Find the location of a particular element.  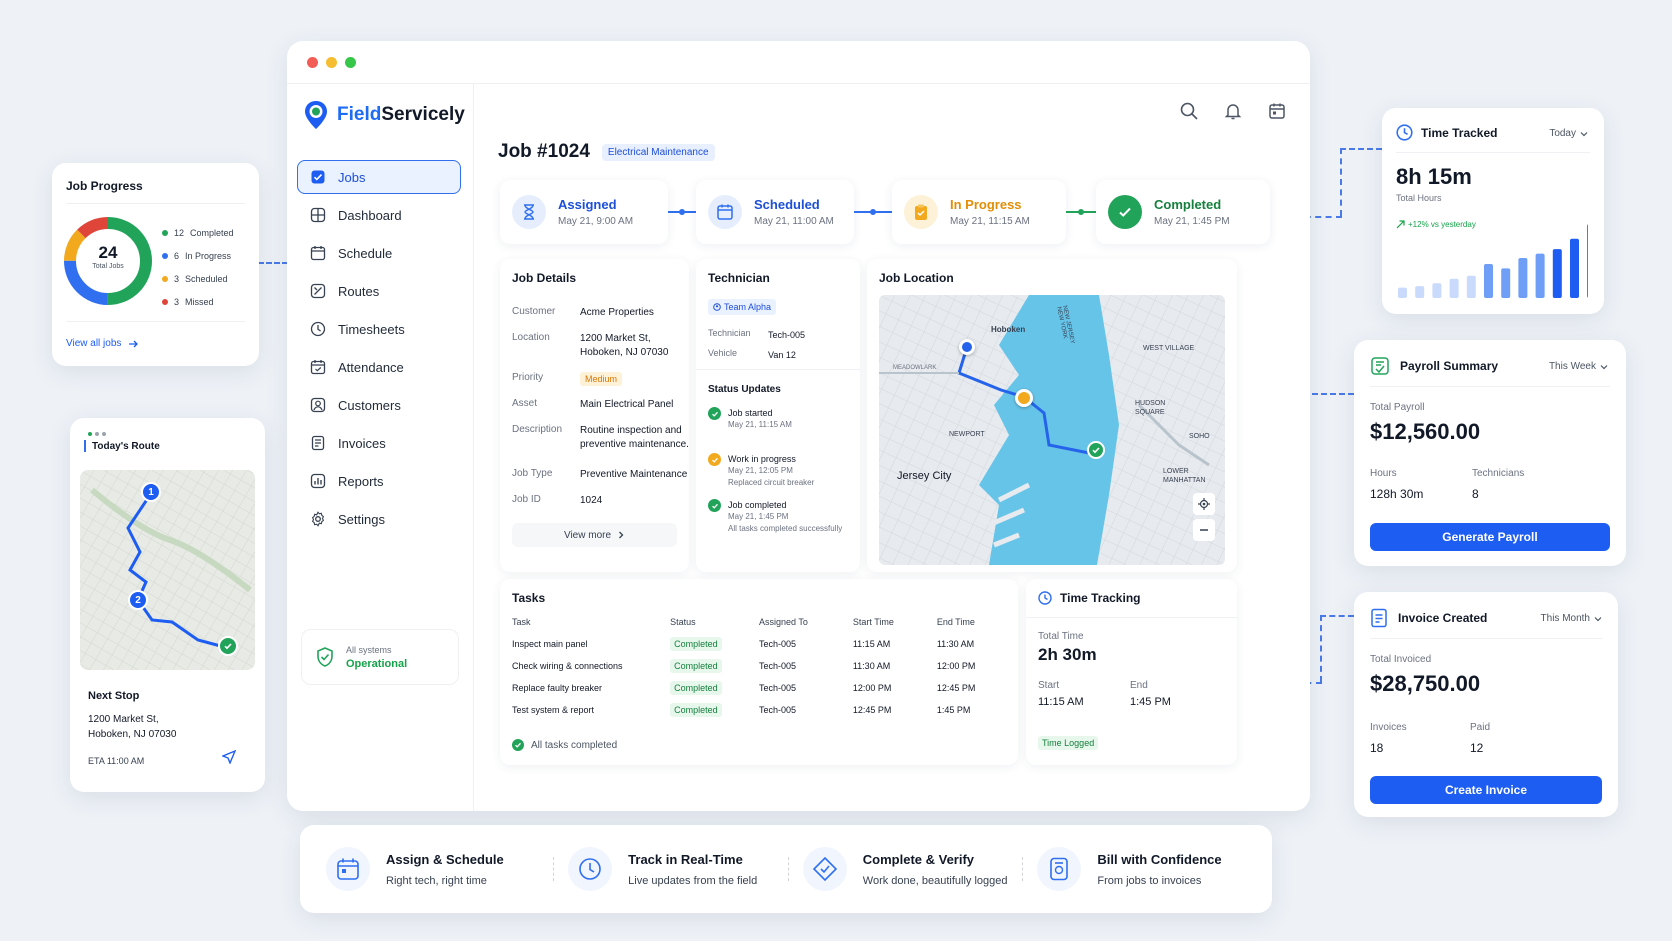

job-category-badge: Electrical Maintenance is located at coordinates (658, 152).